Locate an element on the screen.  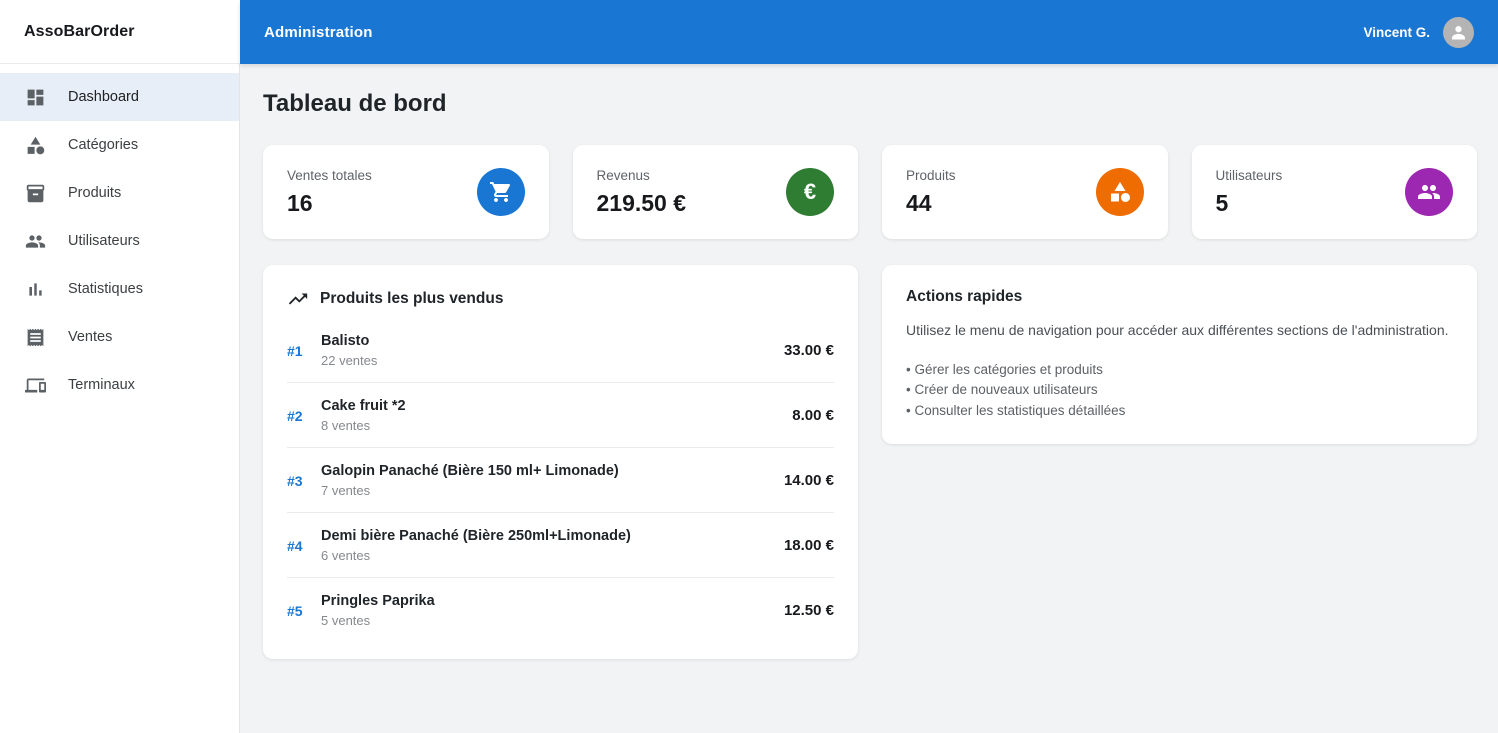
appbar: Administration Vincent G. is located at coordinates (869, 32).